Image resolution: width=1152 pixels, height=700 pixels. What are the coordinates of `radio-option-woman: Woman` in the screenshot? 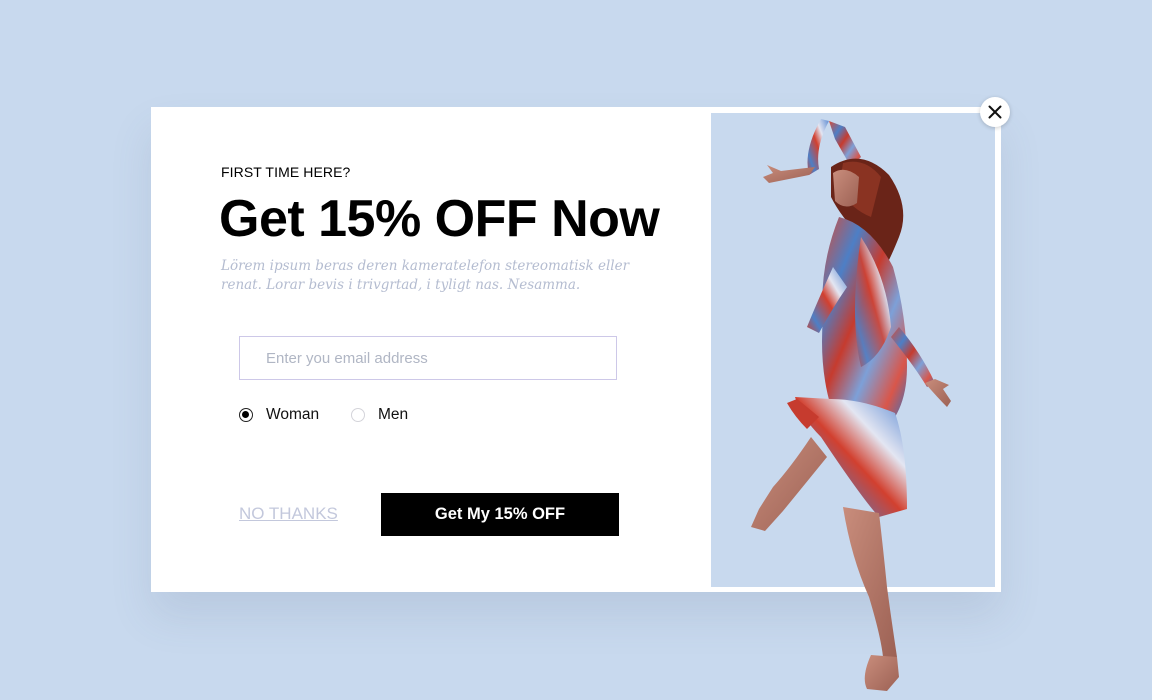 It's located at (279, 415).